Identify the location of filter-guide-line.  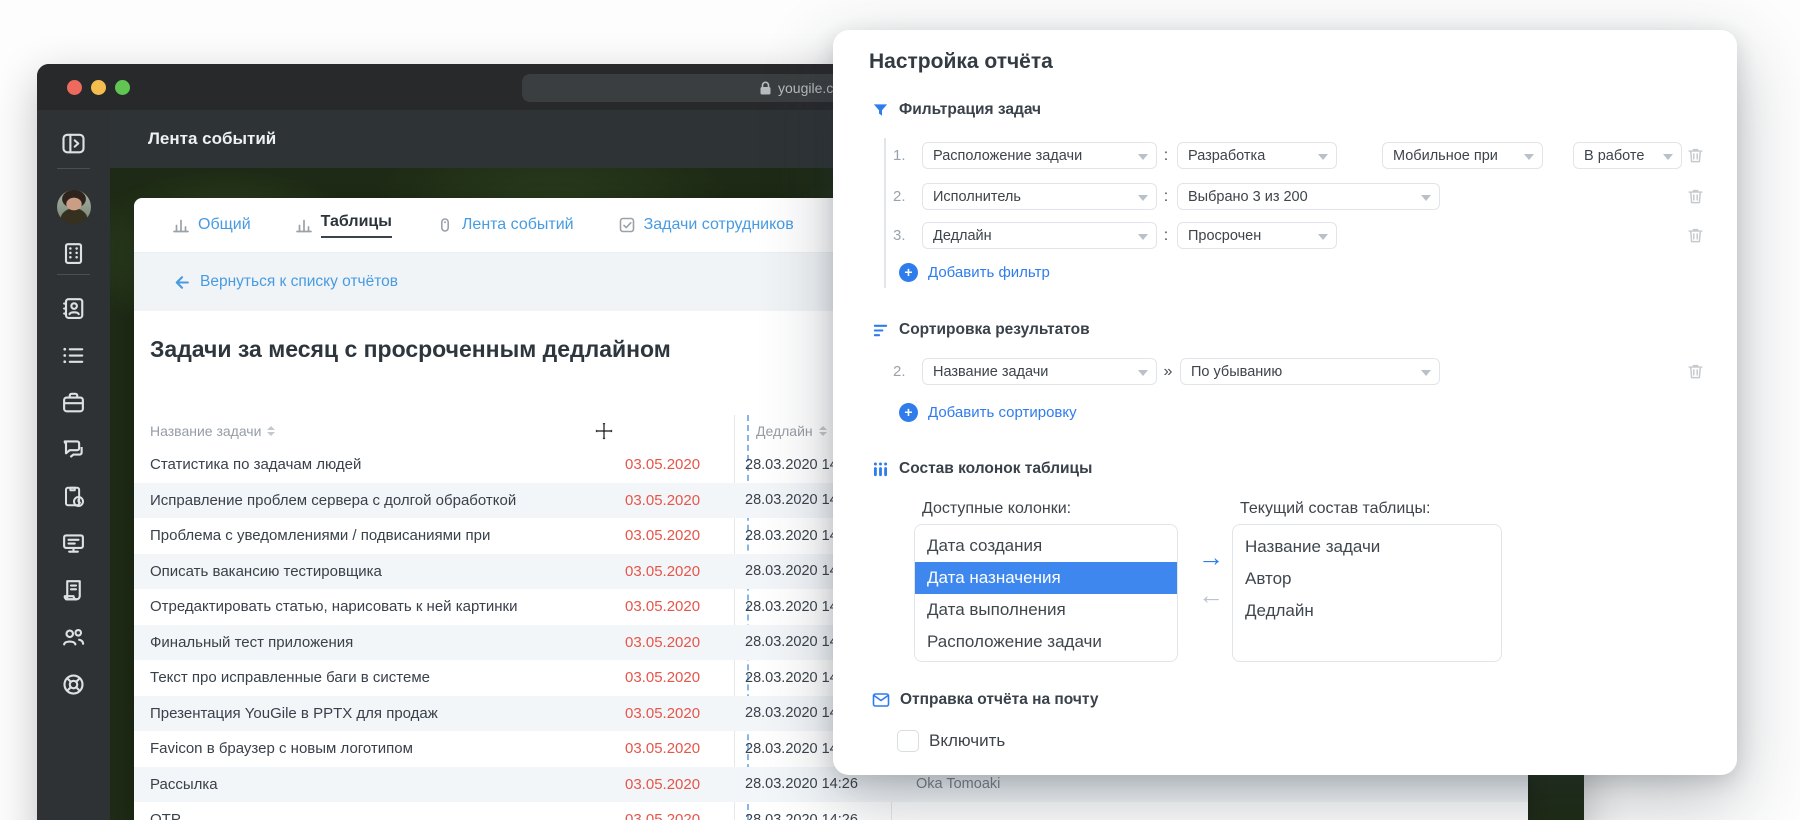
(885, 213).